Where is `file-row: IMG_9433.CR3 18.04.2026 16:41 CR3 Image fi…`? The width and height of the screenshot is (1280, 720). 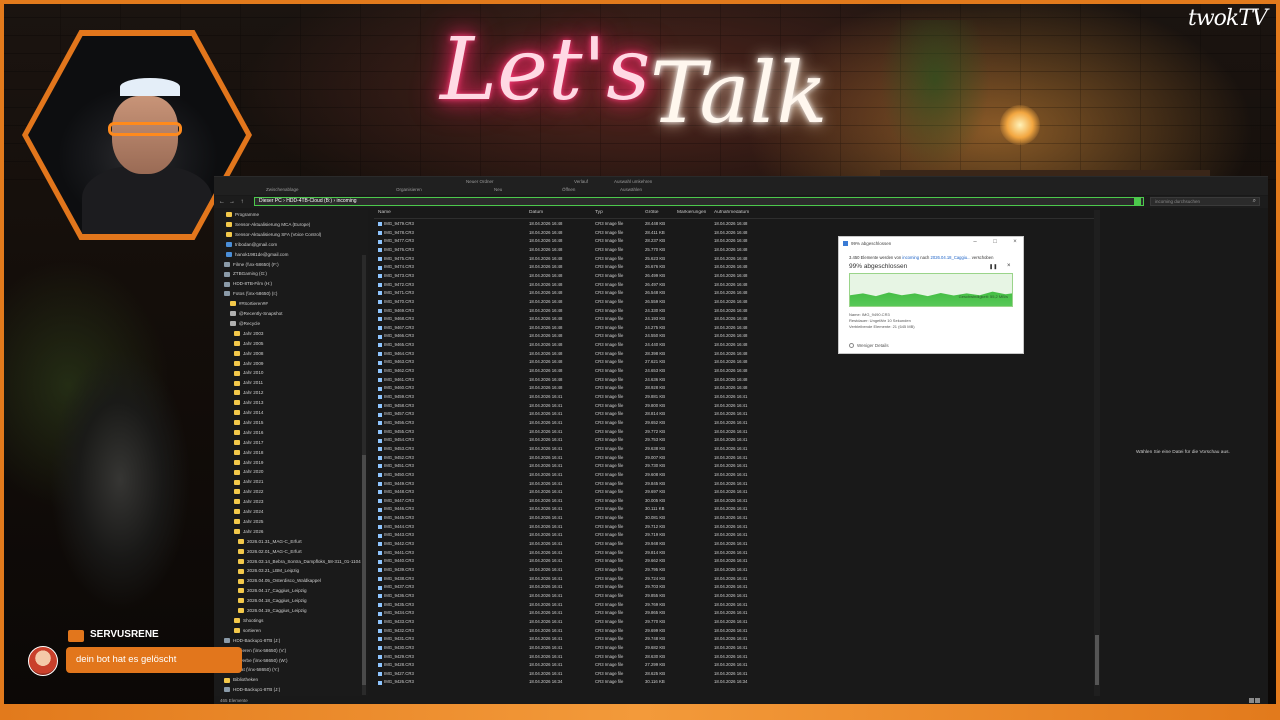
file-row: IMG_9433.CR3 18.04.2026 16:41 CR3 Image fi… is located at coordinates (734, 622).